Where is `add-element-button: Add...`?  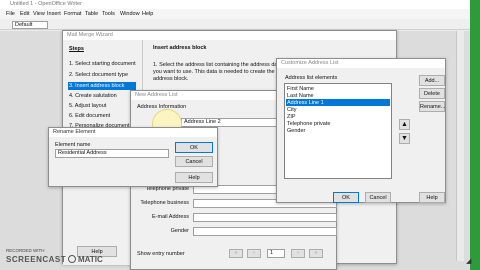 add-element-button: Add... is located at coordinates (432, 80).